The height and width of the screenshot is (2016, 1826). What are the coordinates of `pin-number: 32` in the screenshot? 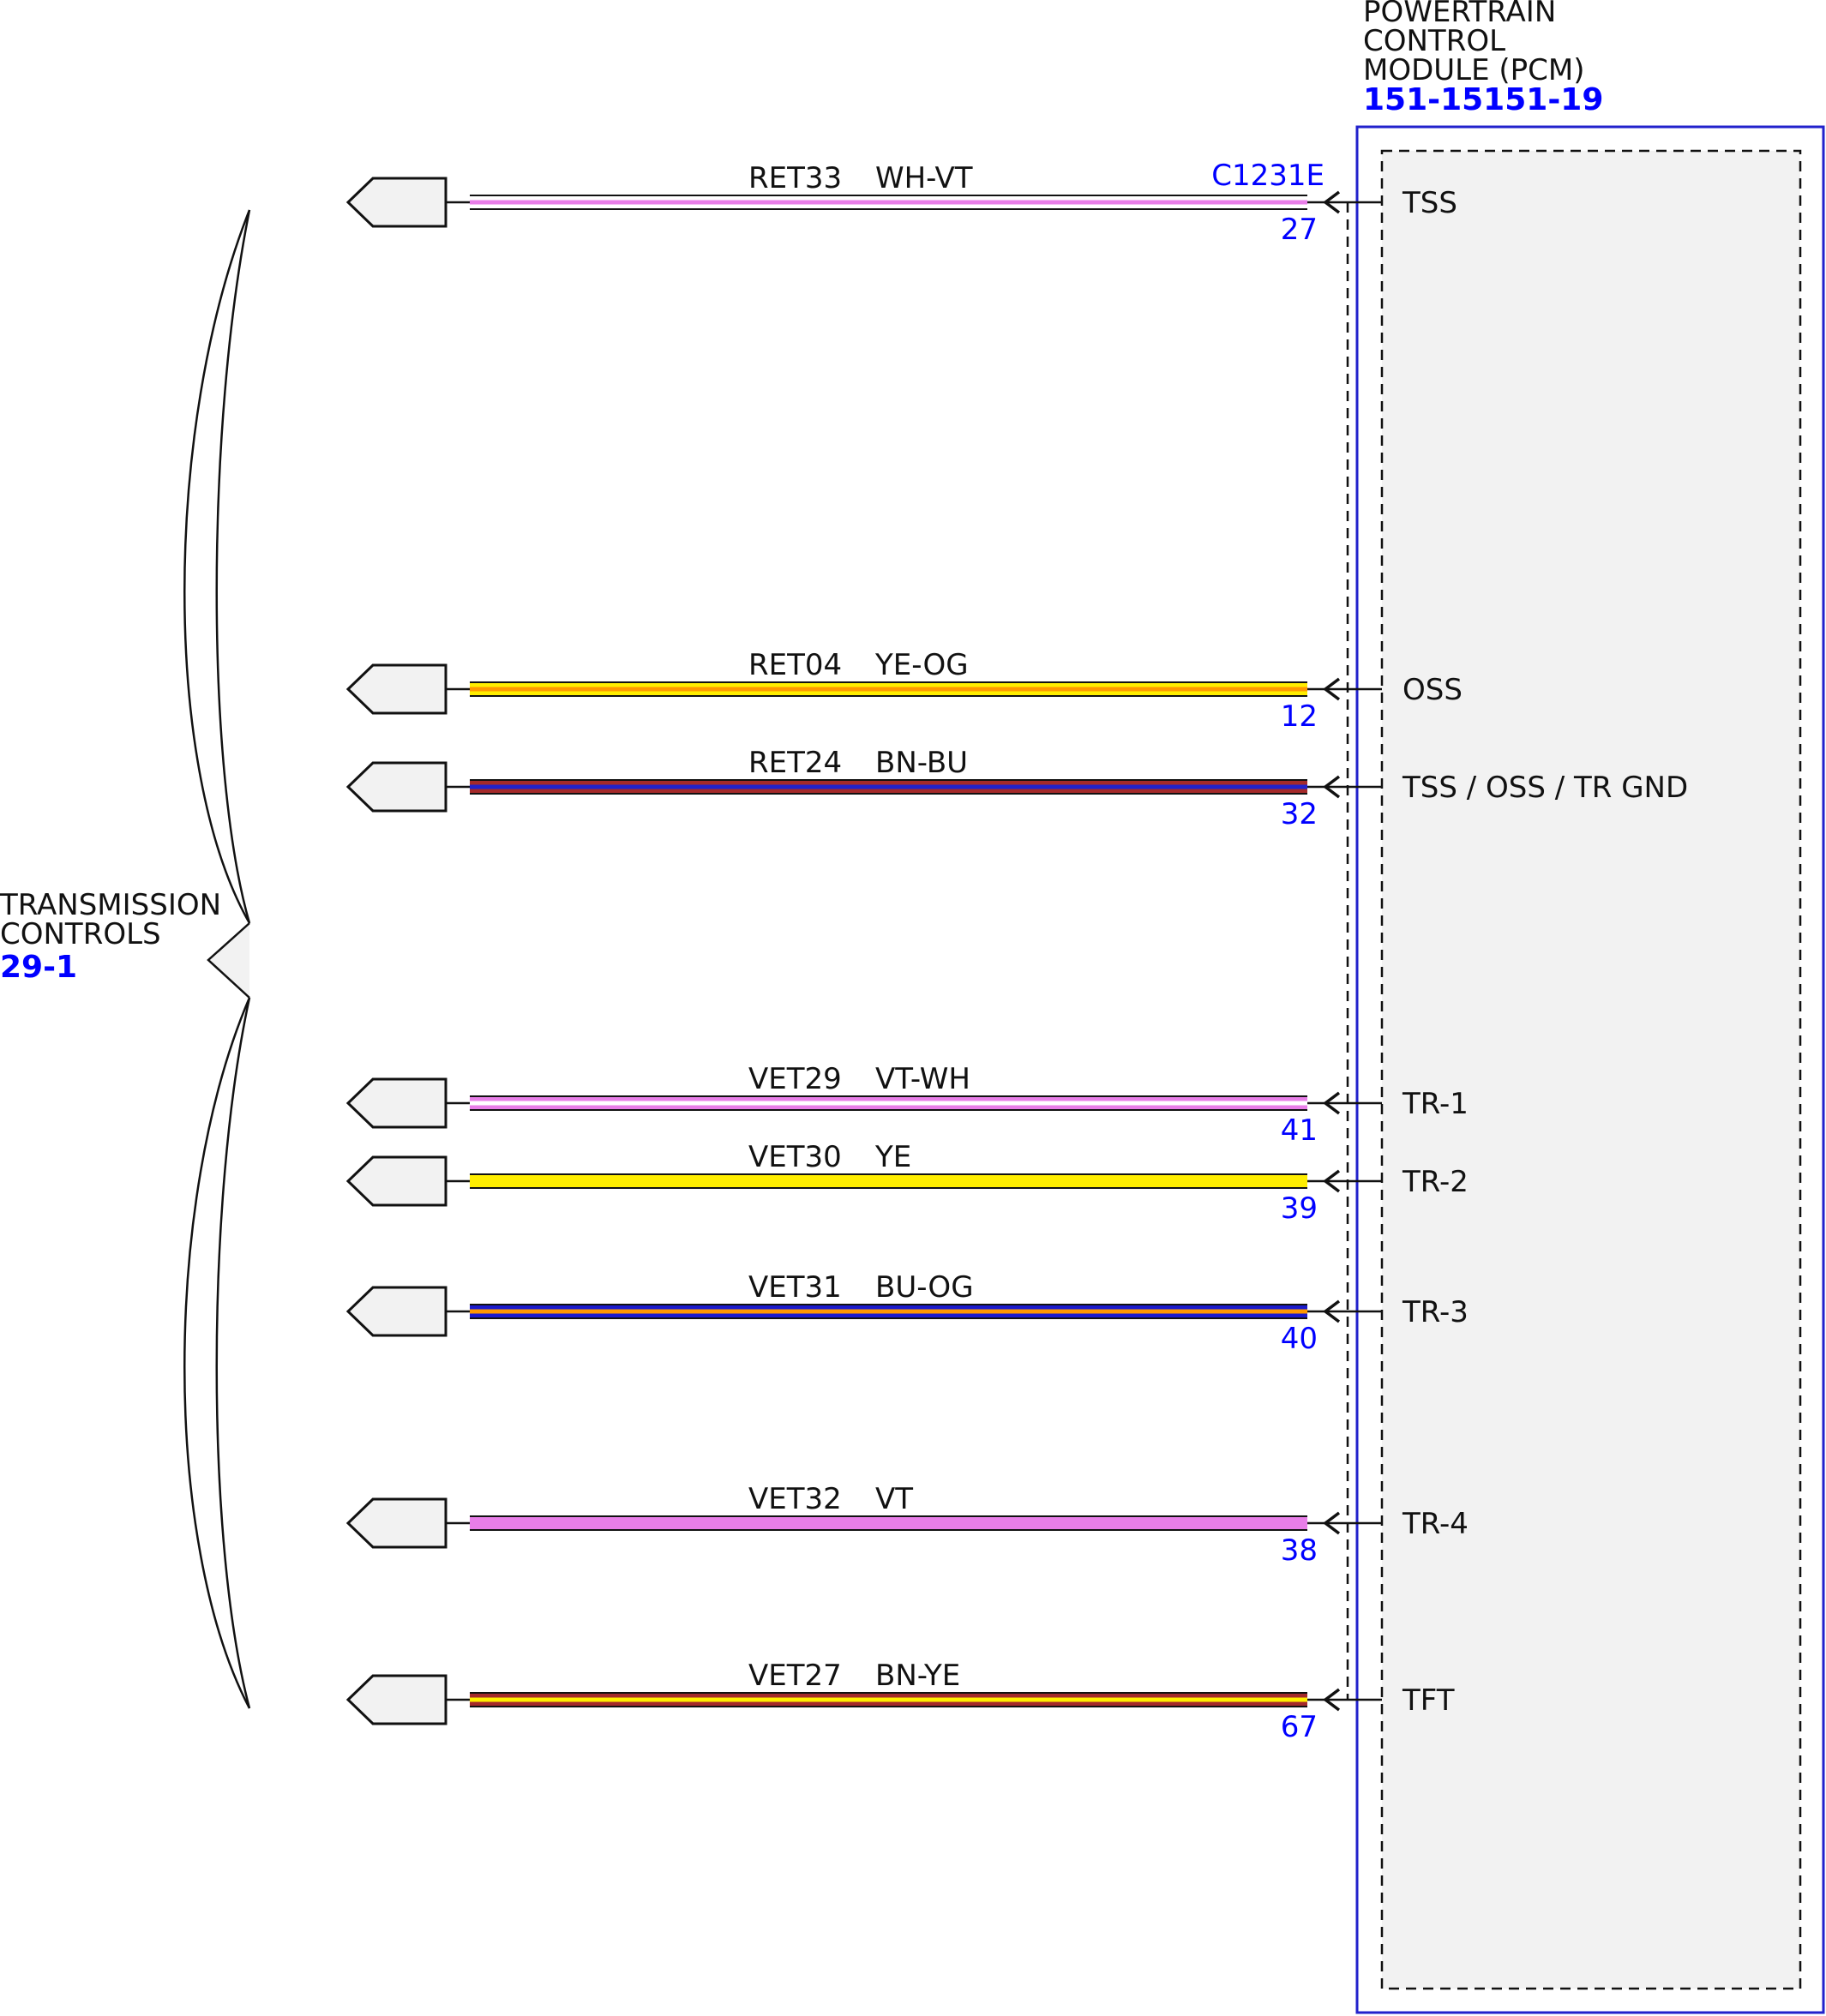 It's located at (1299, 814).